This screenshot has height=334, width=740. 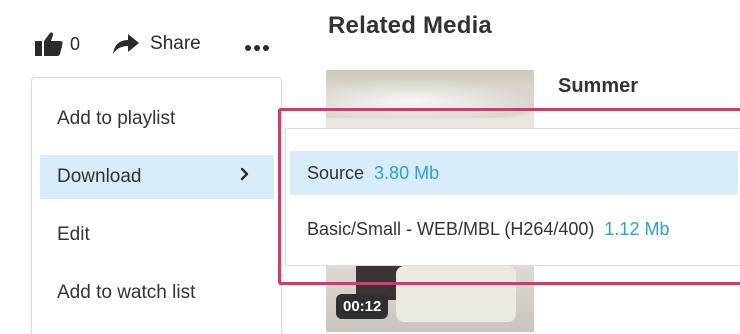 What do you see at coordinates (116, 118) in the screenshot?
I see `menu-item-label: Add to playlist` at bounding box center [116, 118].